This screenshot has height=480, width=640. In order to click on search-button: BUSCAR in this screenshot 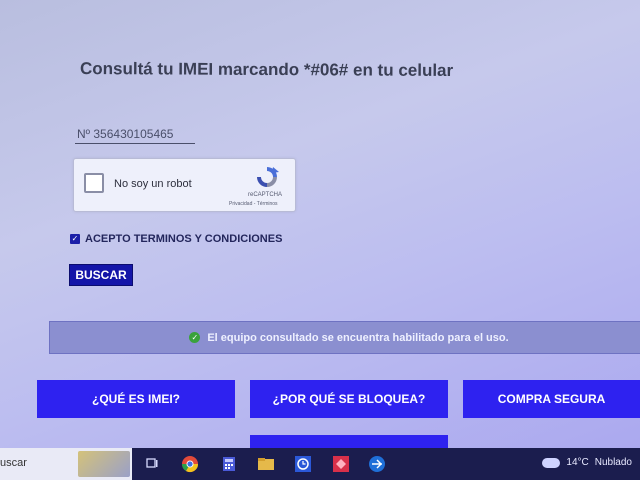, I will do `click(101, 275)`.